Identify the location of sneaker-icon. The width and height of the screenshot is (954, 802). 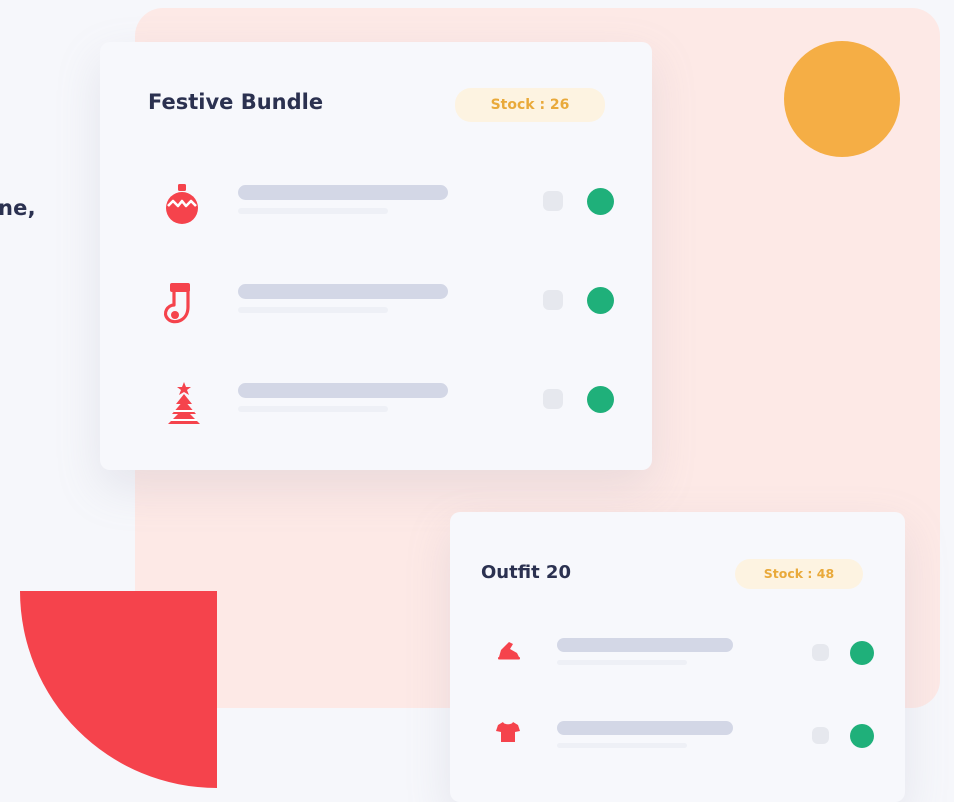
(509, 649).